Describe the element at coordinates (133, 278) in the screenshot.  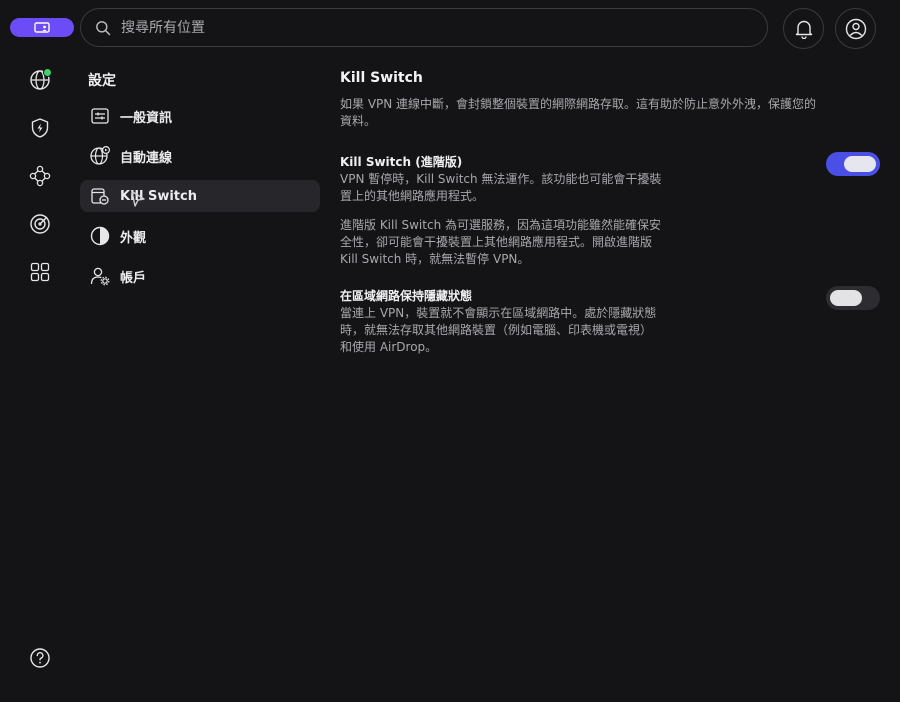
I see `settings-item-label: 帳戶` at that location.